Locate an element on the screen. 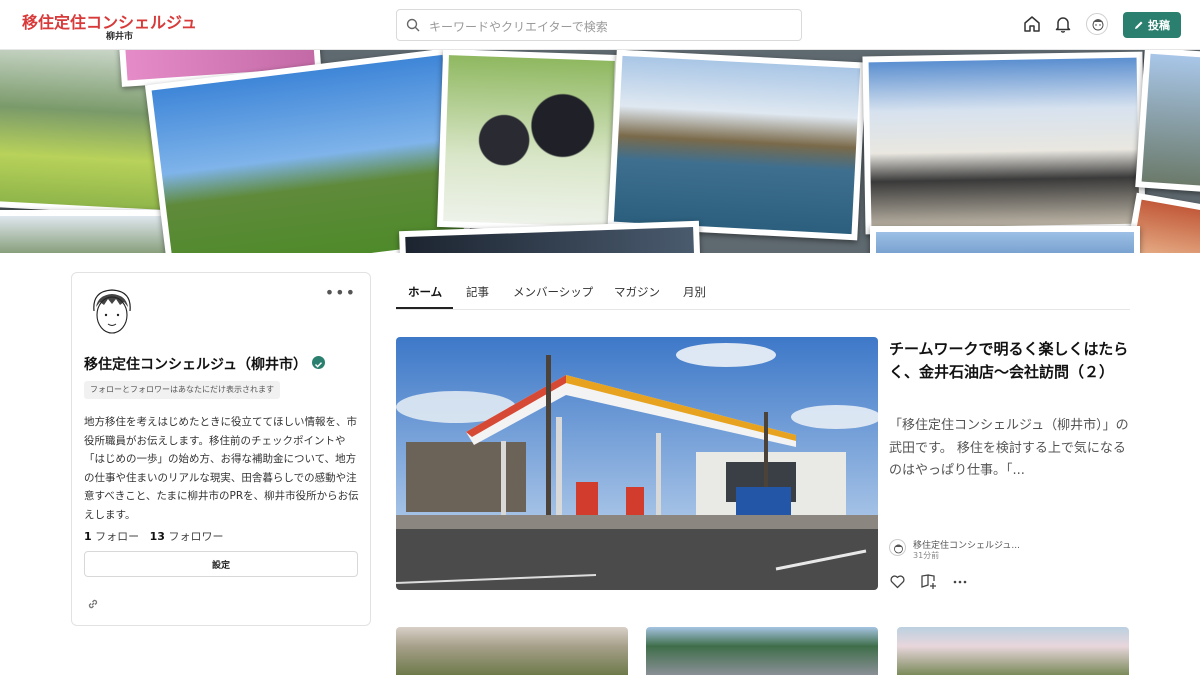  post-button-label: 投稿 is located at coordinates (1159, 25).